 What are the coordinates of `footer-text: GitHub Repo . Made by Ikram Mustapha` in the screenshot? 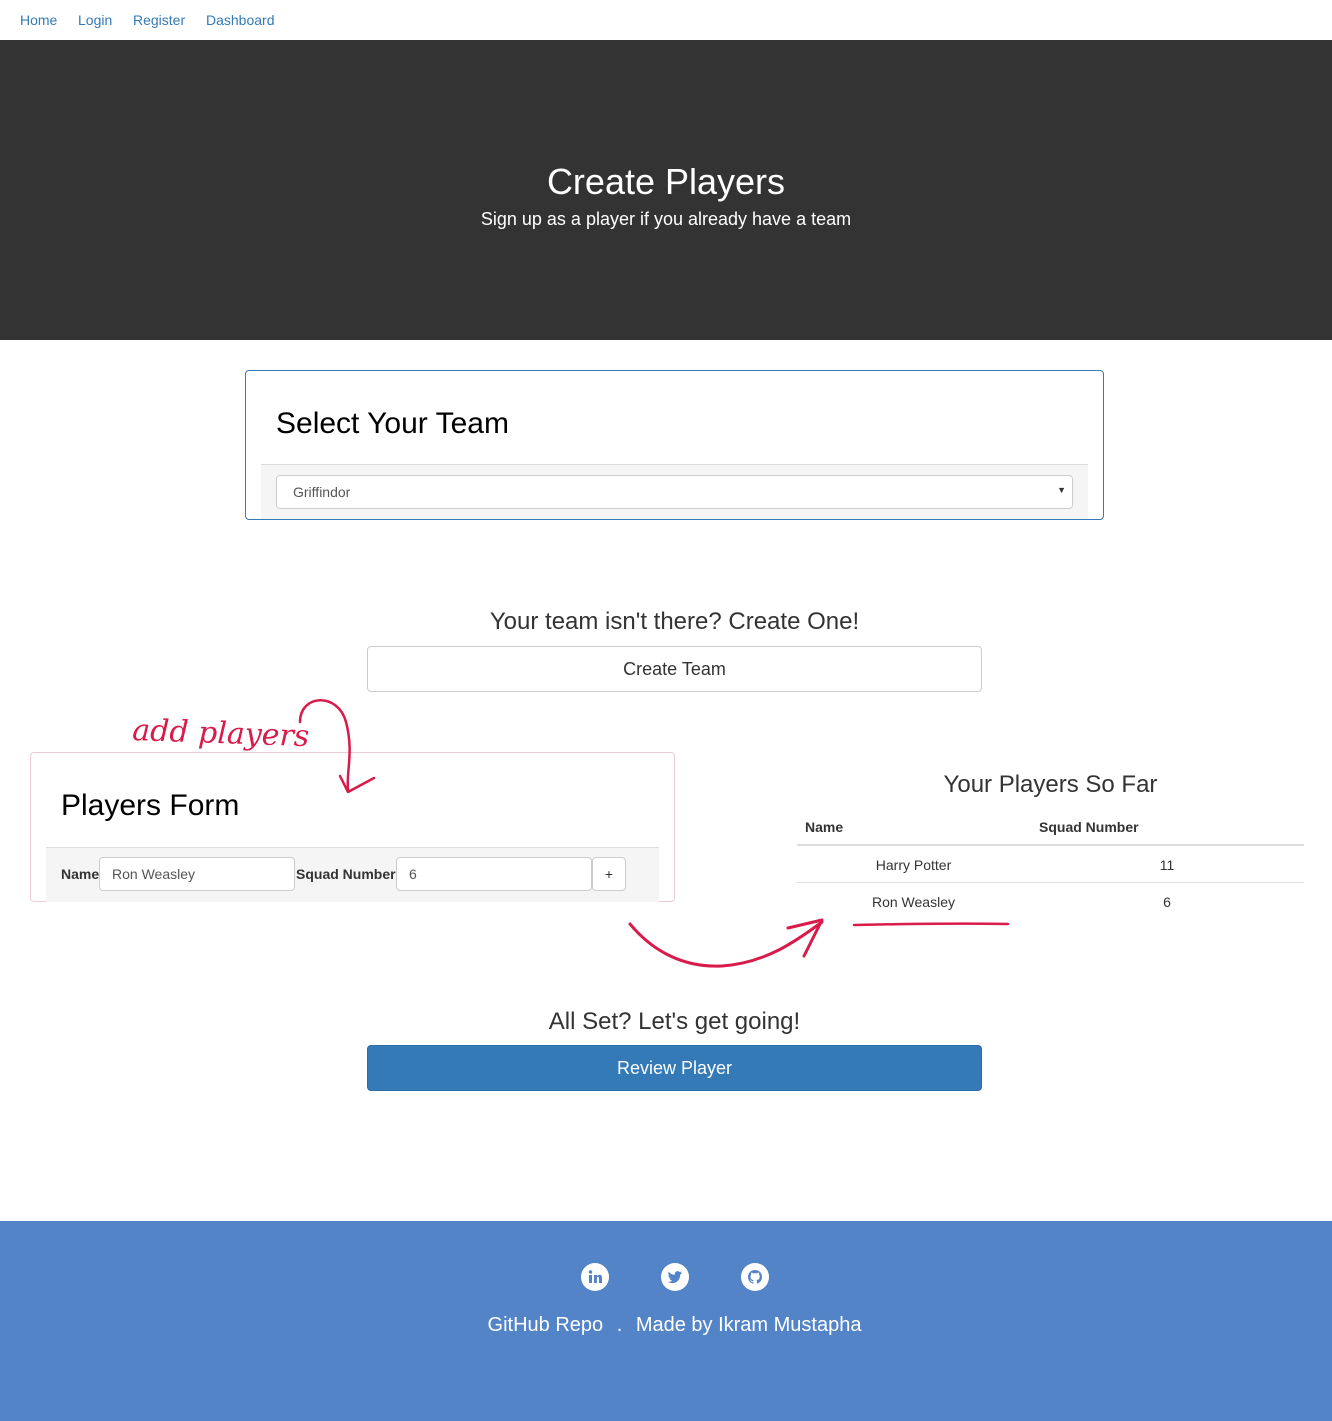 It's located at (666, 1325).